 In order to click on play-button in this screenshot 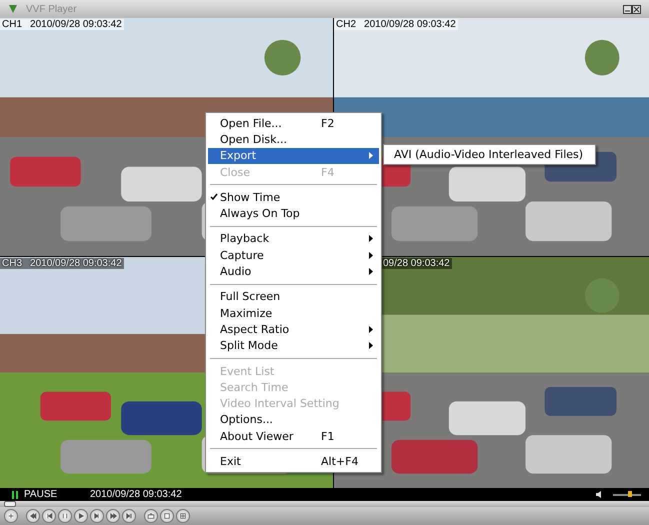, I will do `click(81, 516)`.